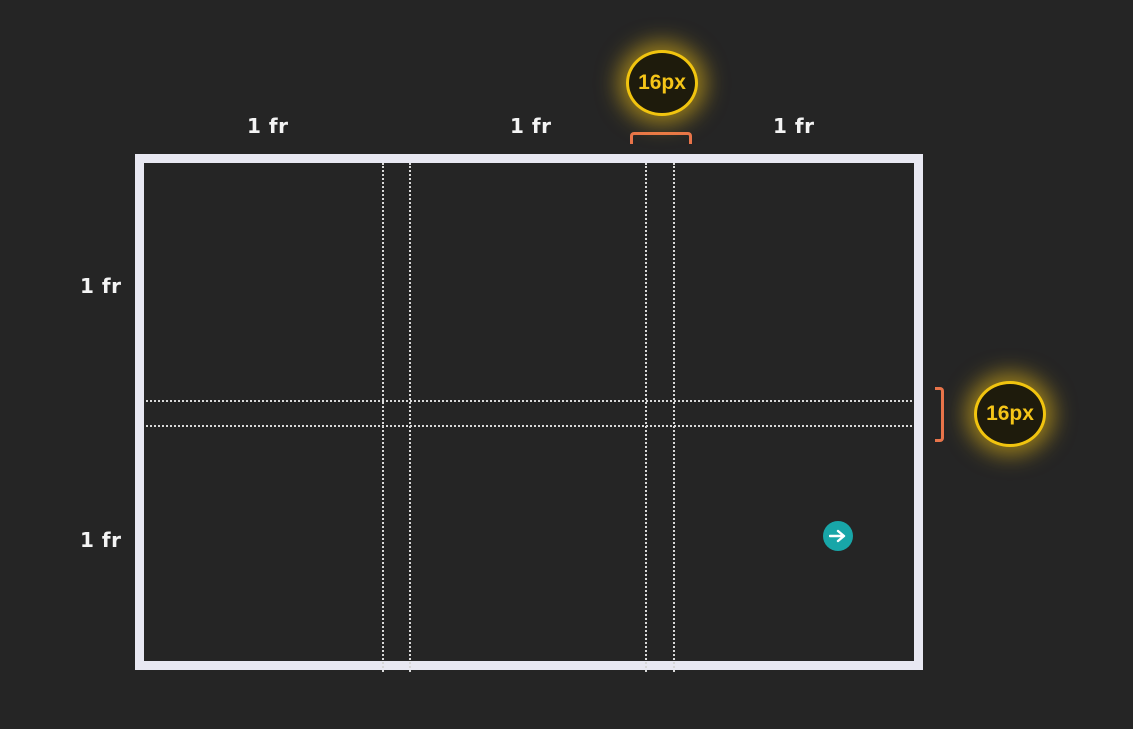 This screenshot has width=1133, height=729. I want to click on column-label-3: 1 fr, so click(794, 126).